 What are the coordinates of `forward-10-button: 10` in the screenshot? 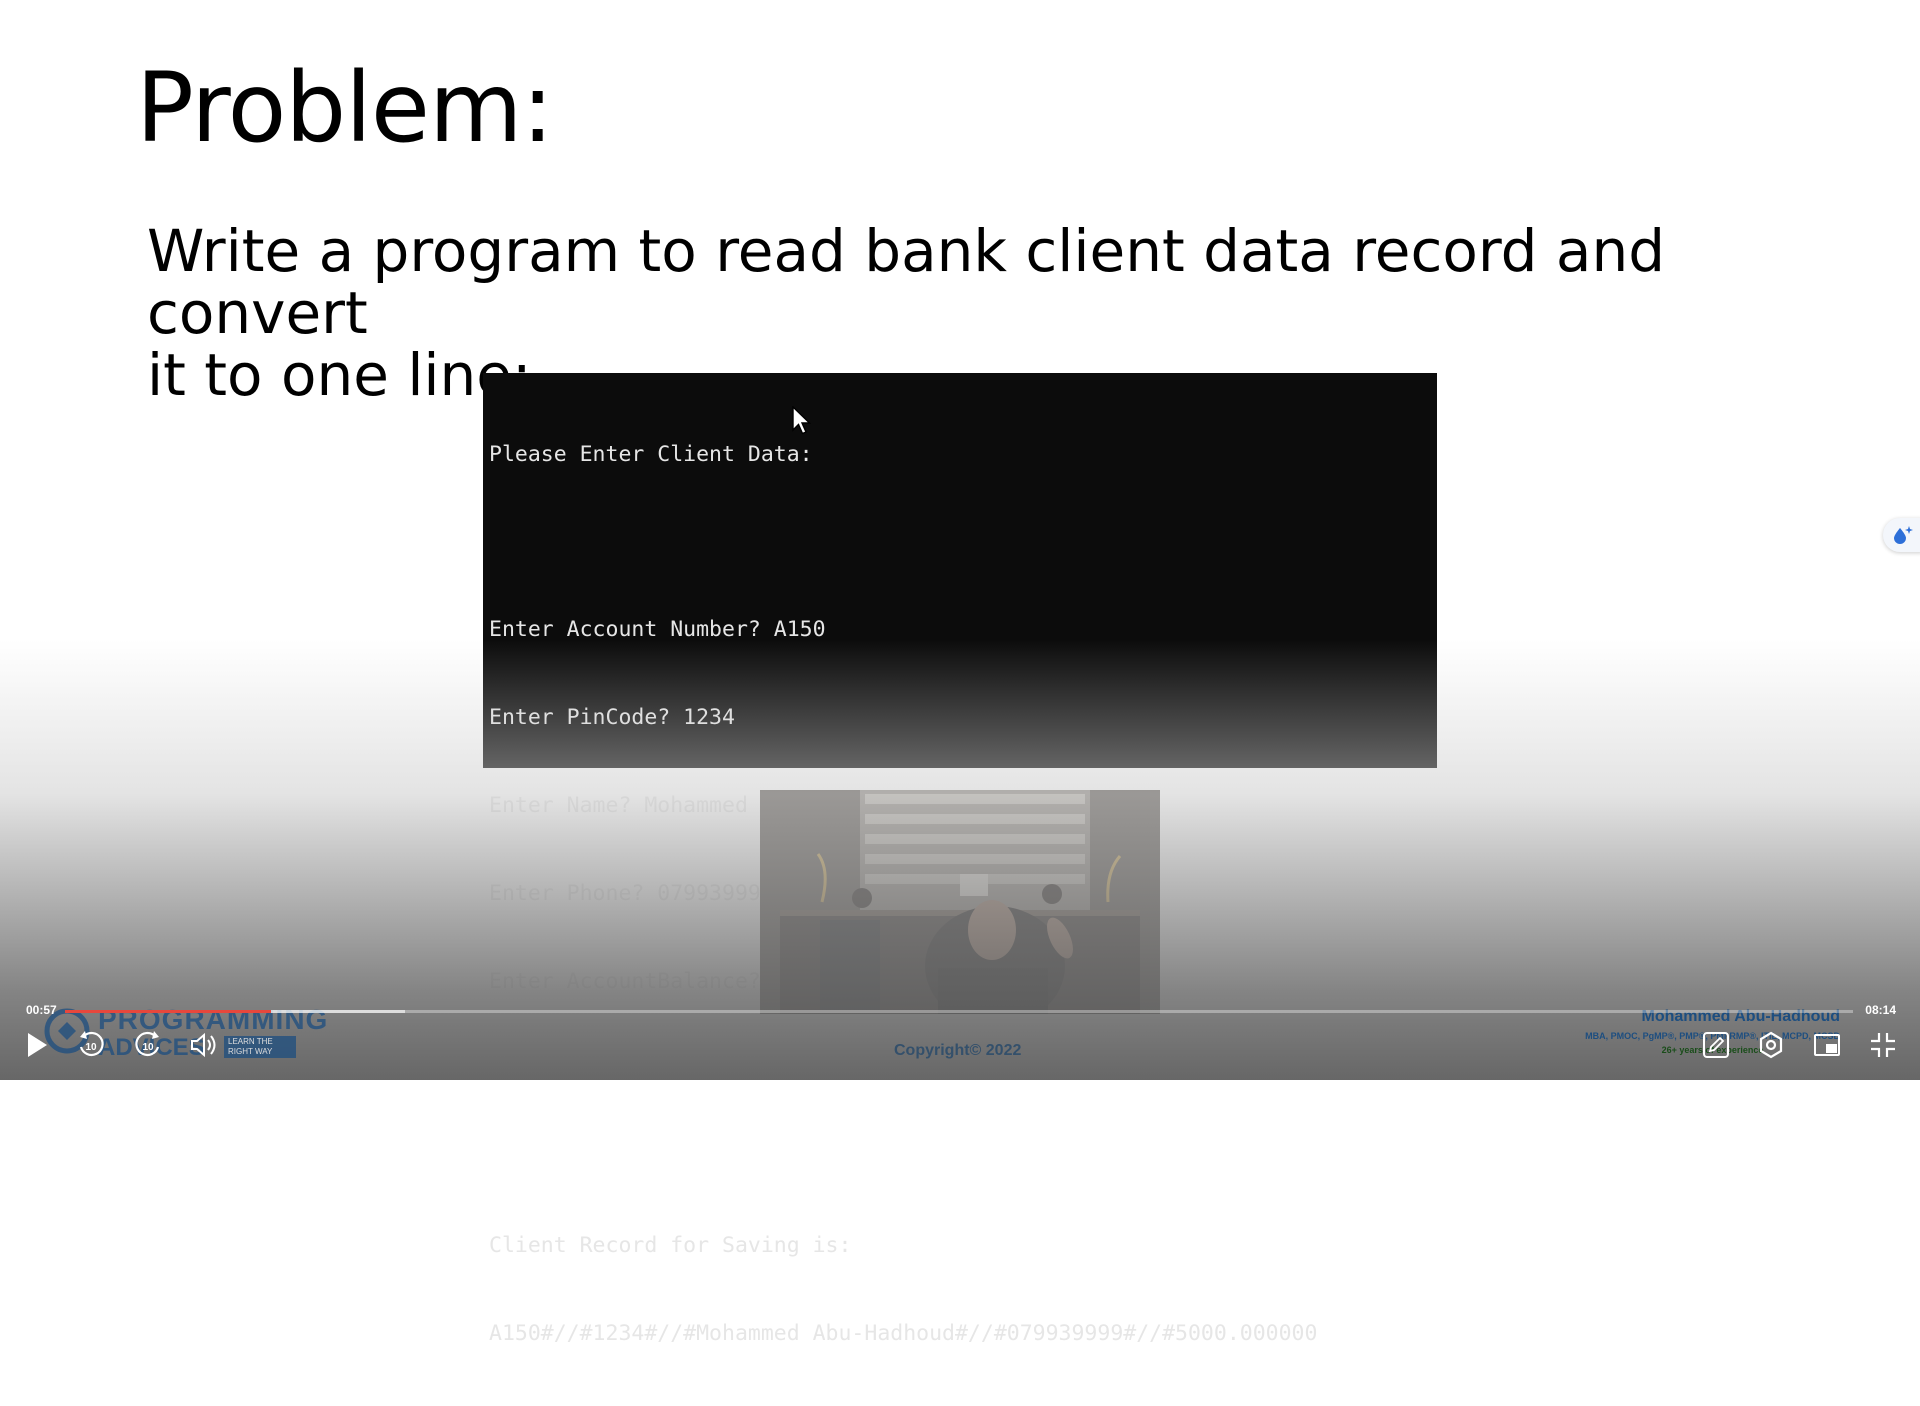 It's located at (148, 1045).